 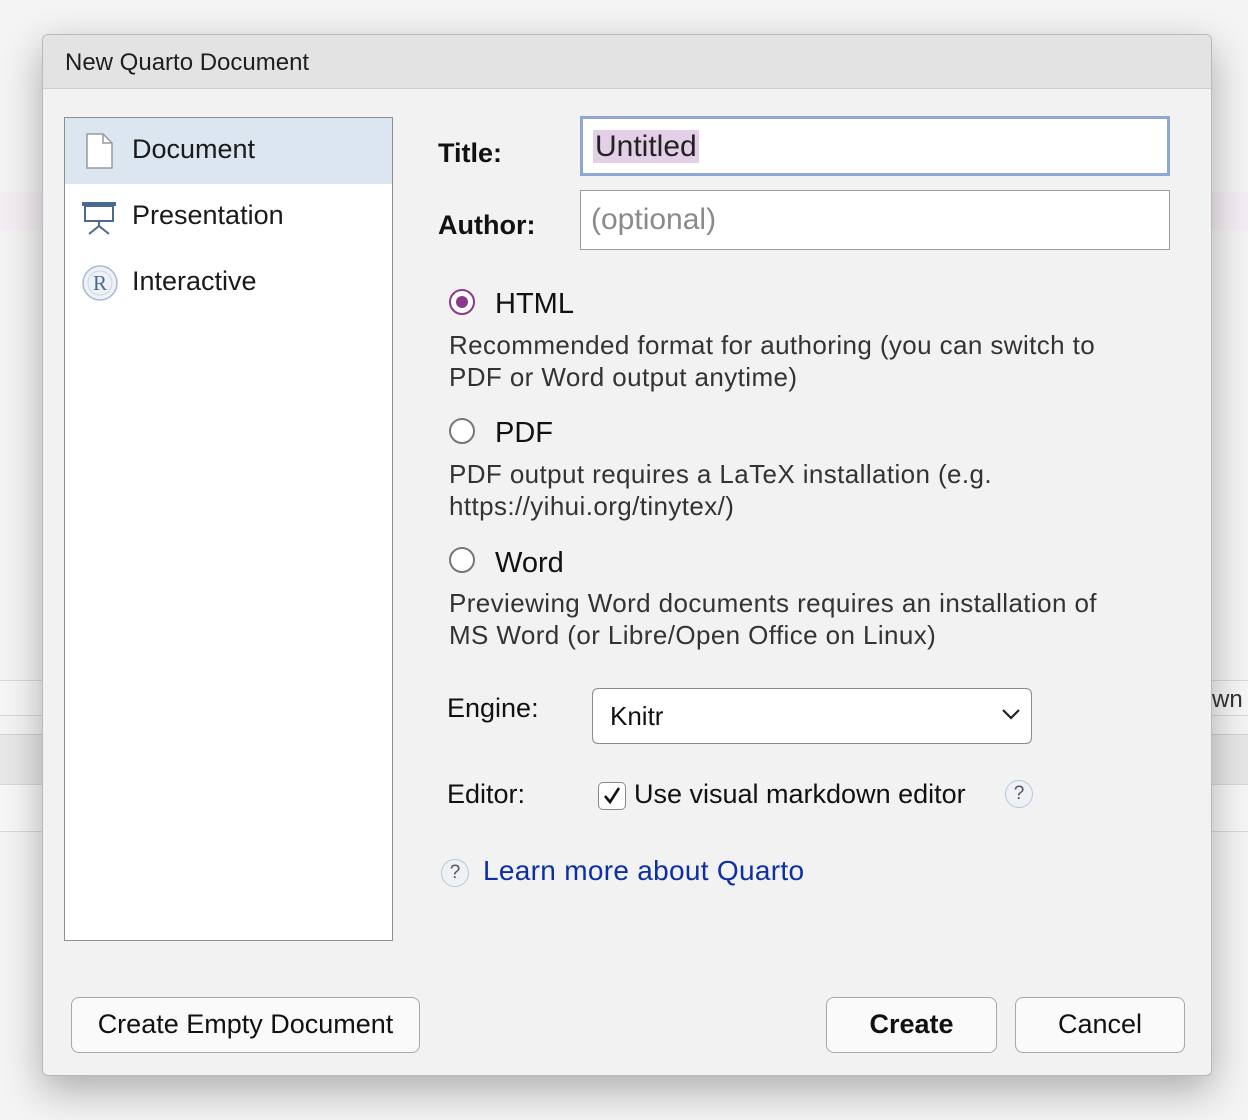 What do you see at coordinates (208, 215) in the screenshot?
I see `sidebar-item-label: Presentation` at bounding box center [208, 215].